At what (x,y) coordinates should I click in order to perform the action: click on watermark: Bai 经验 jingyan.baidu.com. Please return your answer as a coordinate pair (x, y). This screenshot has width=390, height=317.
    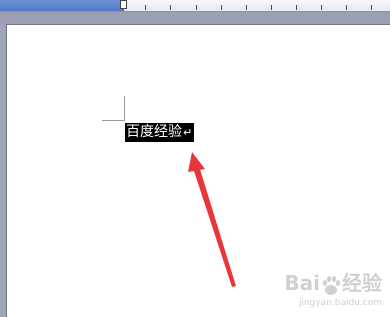
    Looking at the image, I should click on (329, 290).